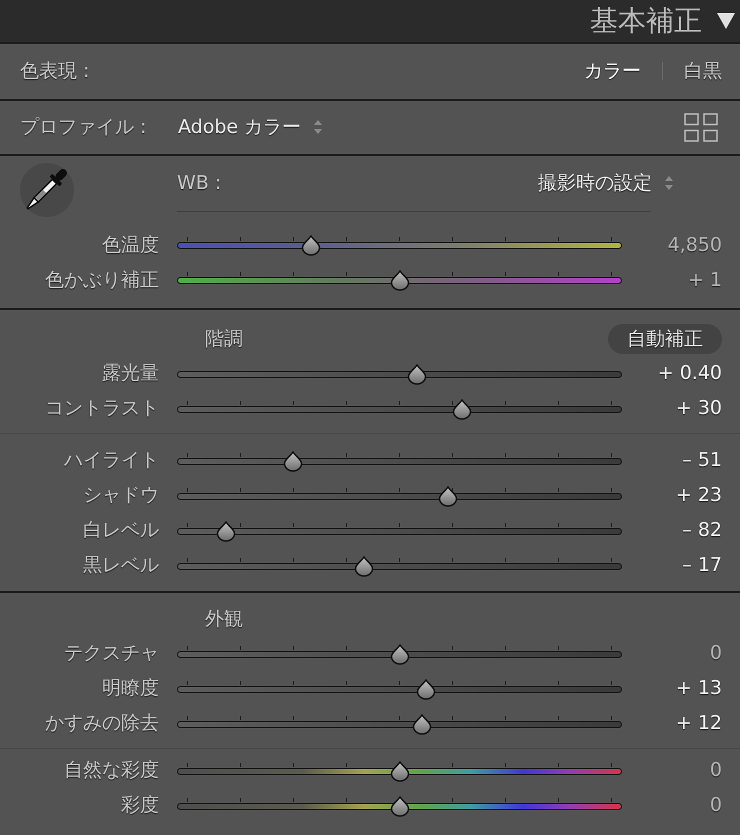 This screenshot has width=740, height=835. What do you see at coordinates (121, 530) in the screenshot?
I see `slider-label: 白レベル` at bounding box center [121, 530].